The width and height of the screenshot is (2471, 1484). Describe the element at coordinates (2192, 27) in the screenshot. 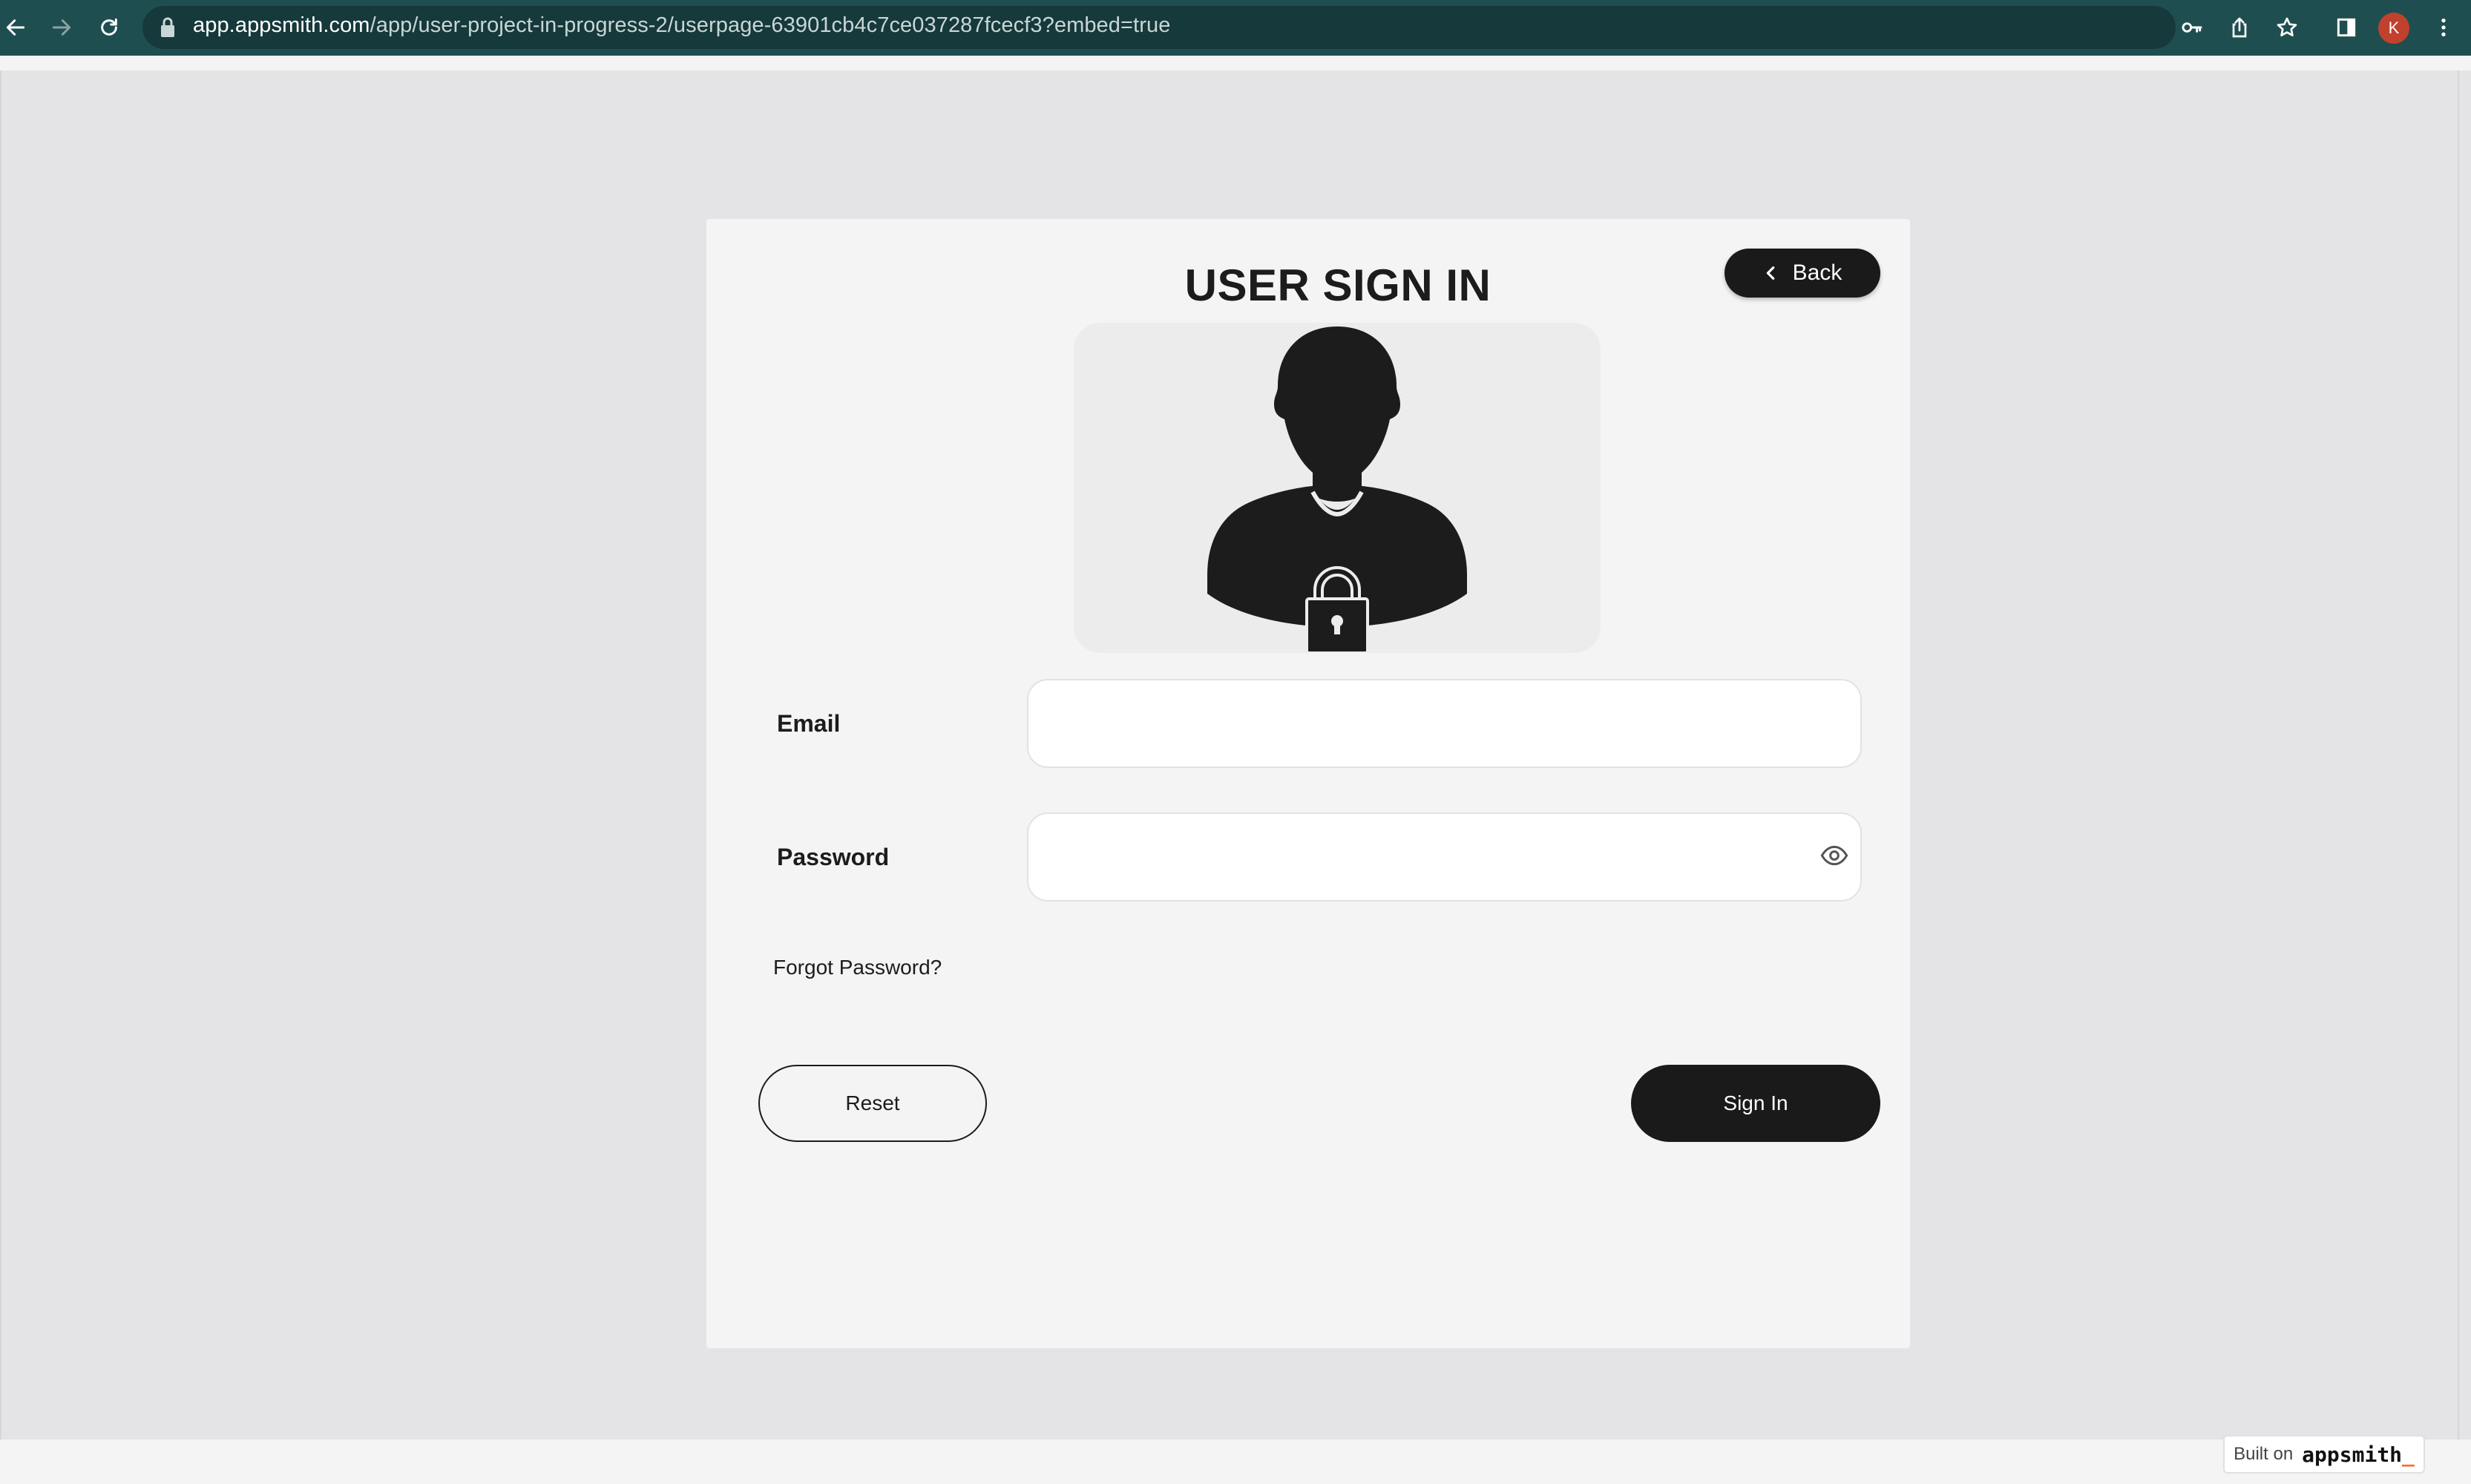

I see `key-icon` at that location.